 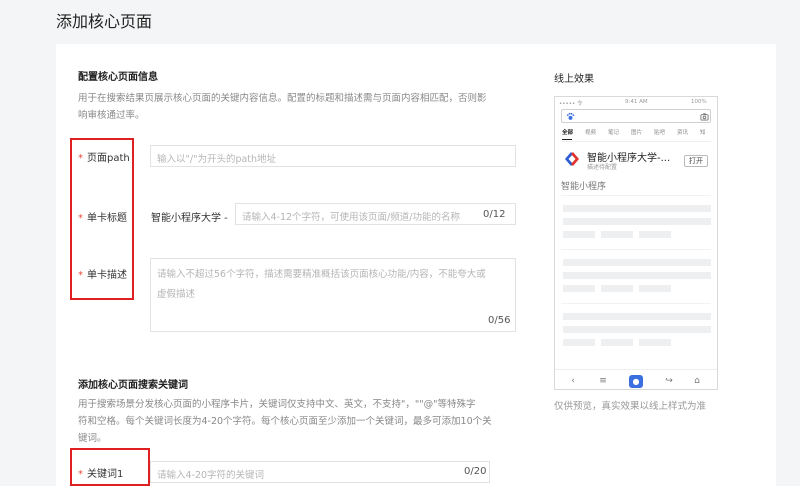 I want to click on menu-icon: ≡, so click(x=603, y=381).